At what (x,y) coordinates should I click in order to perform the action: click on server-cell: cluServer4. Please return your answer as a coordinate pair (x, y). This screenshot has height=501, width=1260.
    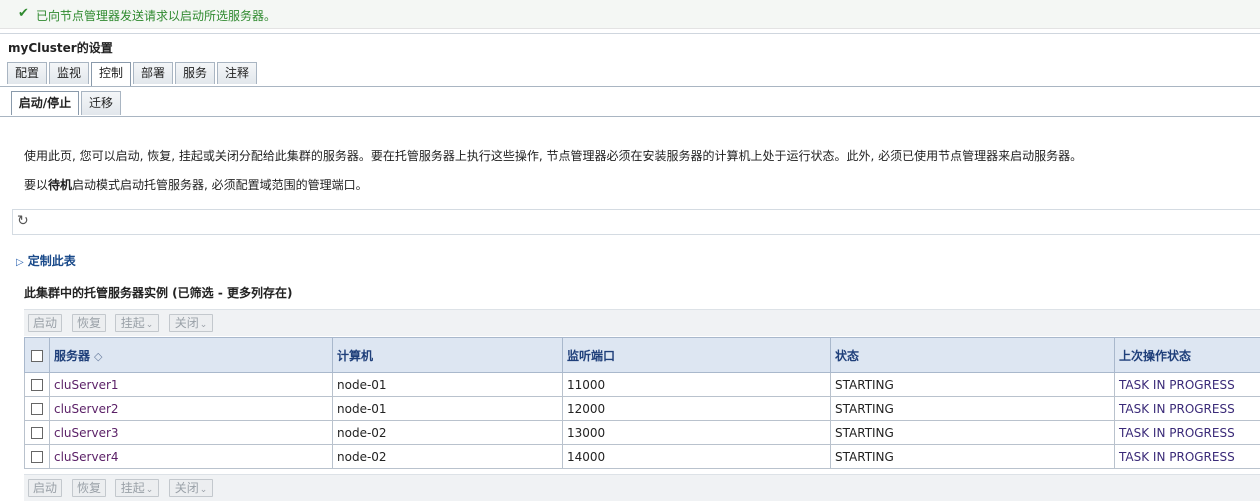
    Looking at the image, I should click on (191, 457).